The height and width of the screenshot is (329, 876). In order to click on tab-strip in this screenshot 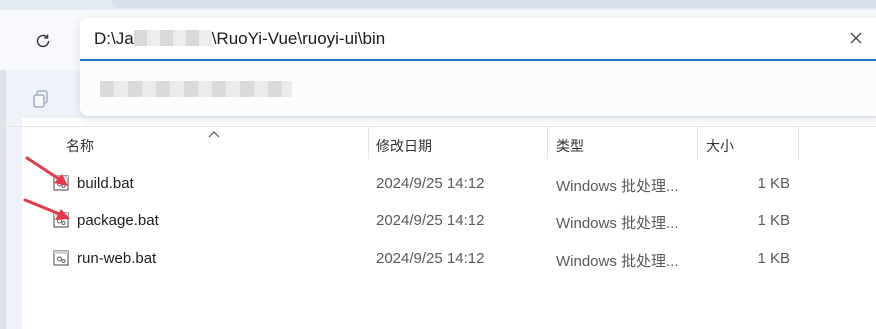, I will do `click(438, 5)`.